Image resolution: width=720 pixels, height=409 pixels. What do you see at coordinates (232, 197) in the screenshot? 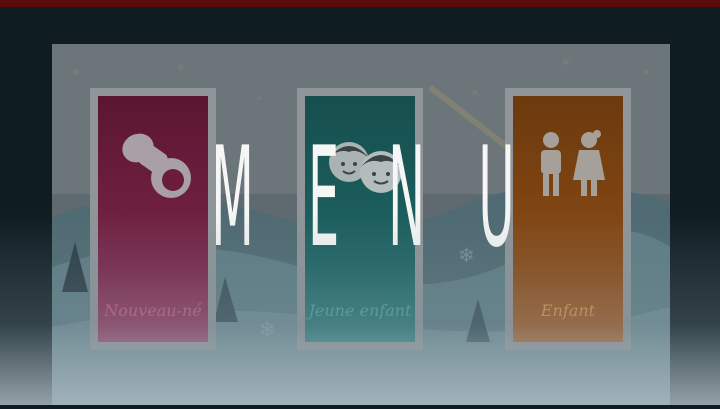
I see `title-letter: M` at bounding box center [232, 197].